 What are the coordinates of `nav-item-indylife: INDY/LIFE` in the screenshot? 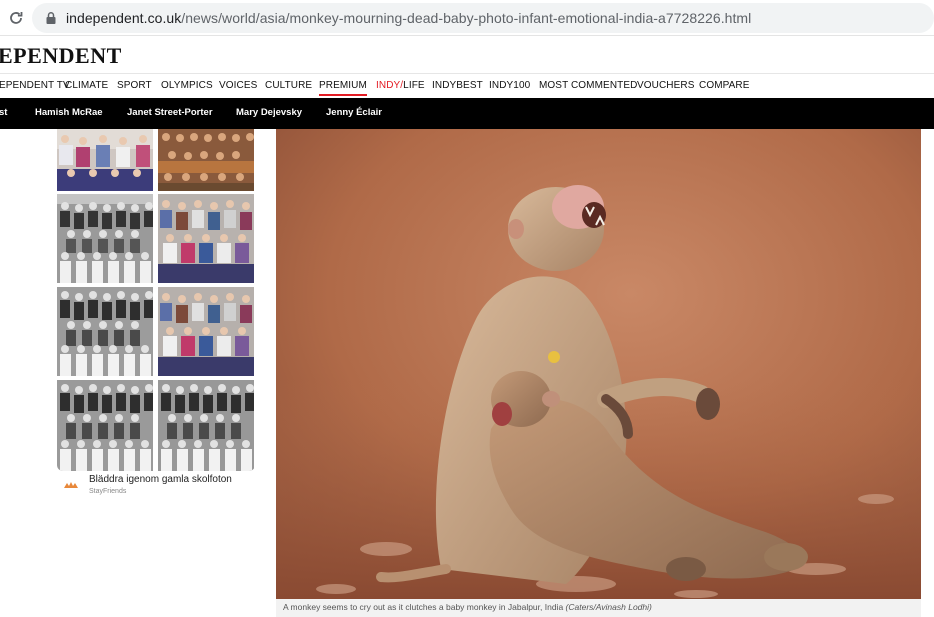 It's located at (400, 85).